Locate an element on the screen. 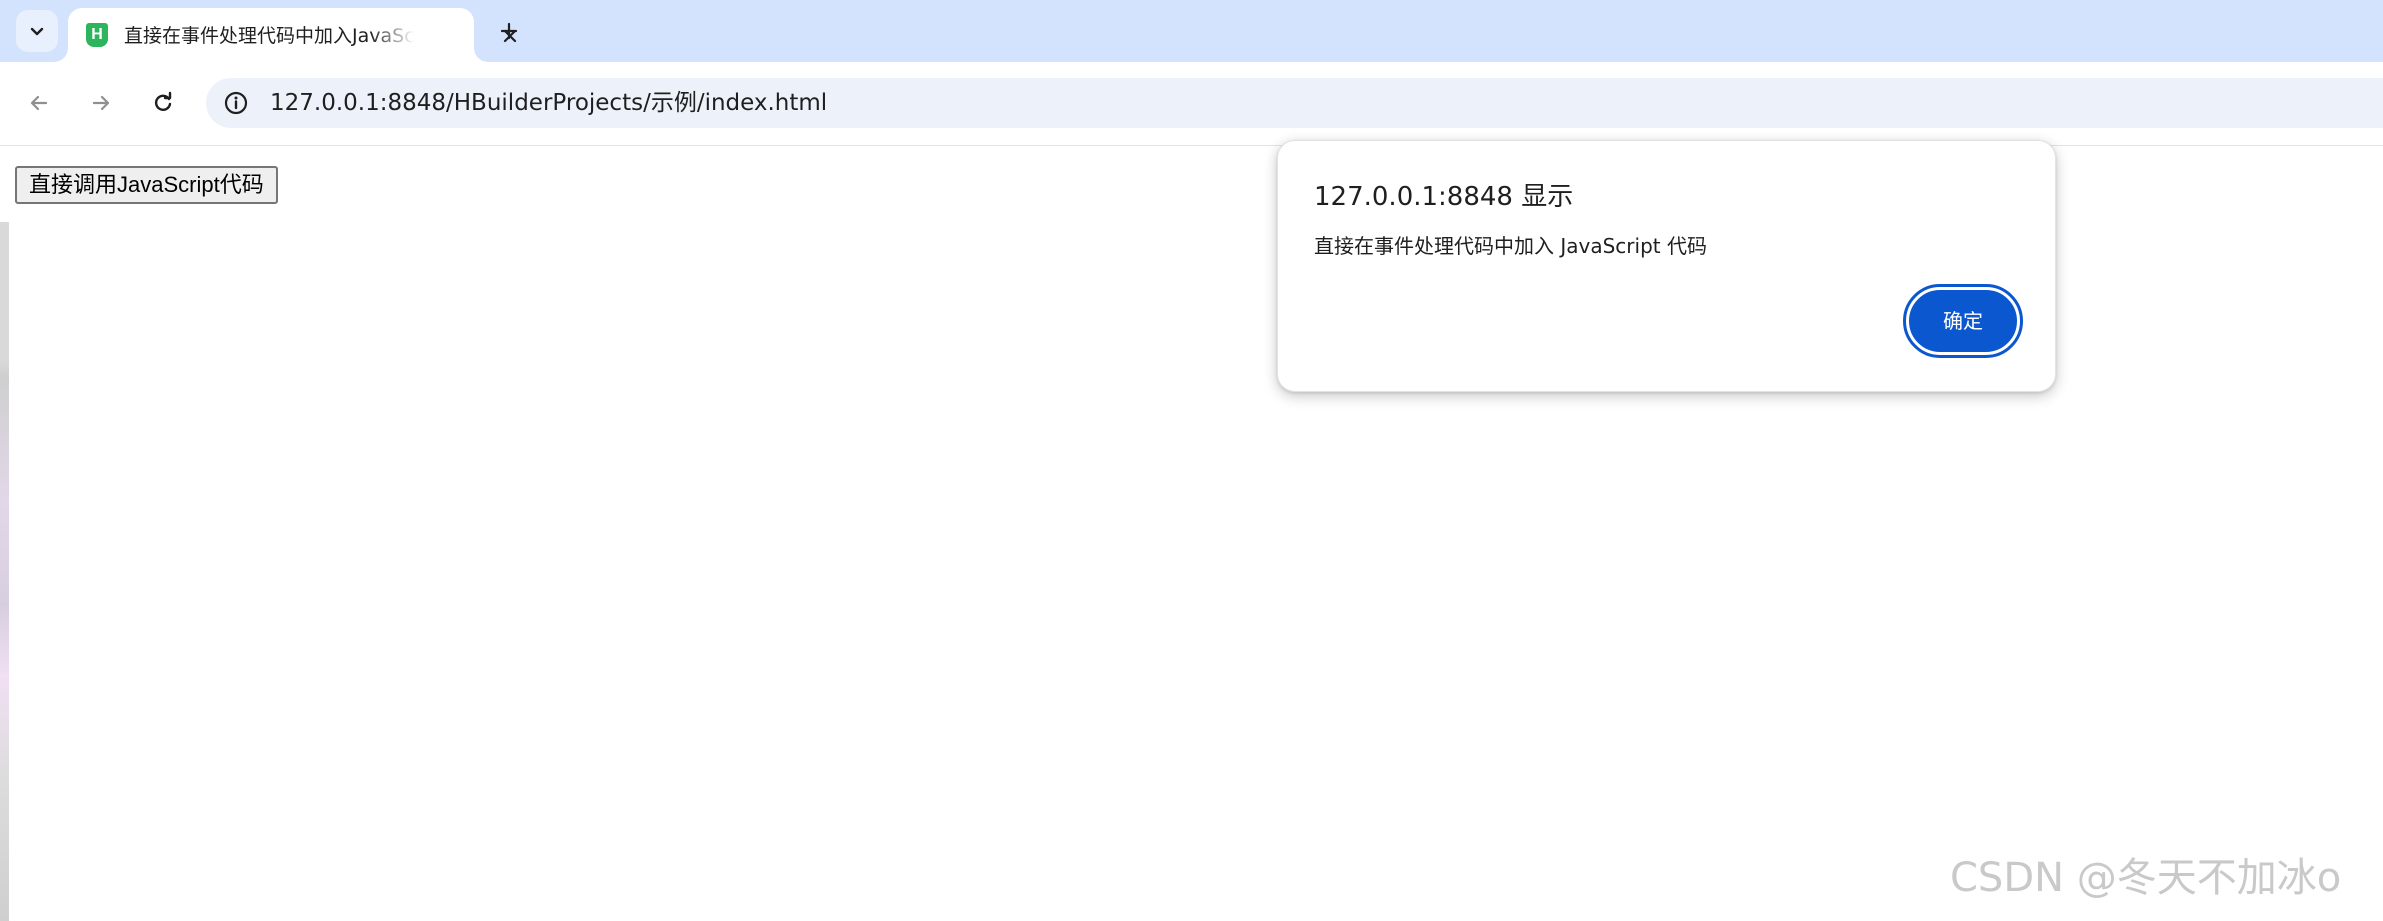 Image resolution: width=2383 pixels, height=921 pixels. site-info-button is located at coordinates (236, 103).